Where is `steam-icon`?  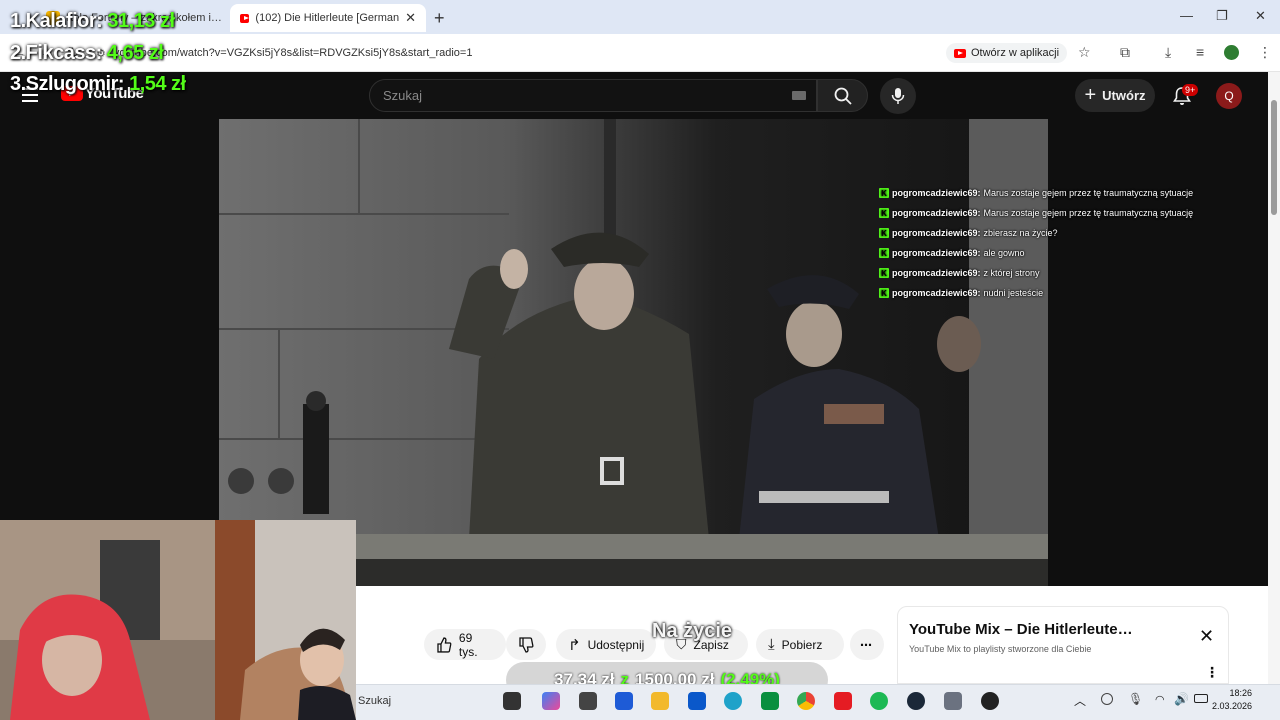
steam-icon is located at coordinates (916, 701).